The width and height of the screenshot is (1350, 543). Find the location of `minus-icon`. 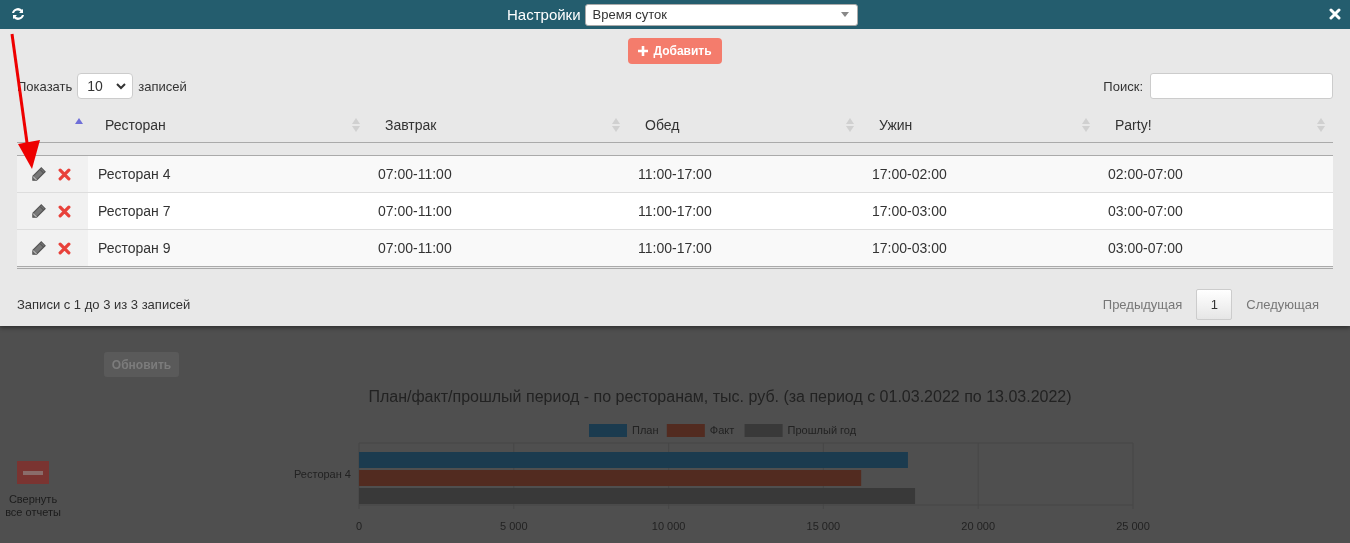

minus-icon is located at coordinates (33, 472).